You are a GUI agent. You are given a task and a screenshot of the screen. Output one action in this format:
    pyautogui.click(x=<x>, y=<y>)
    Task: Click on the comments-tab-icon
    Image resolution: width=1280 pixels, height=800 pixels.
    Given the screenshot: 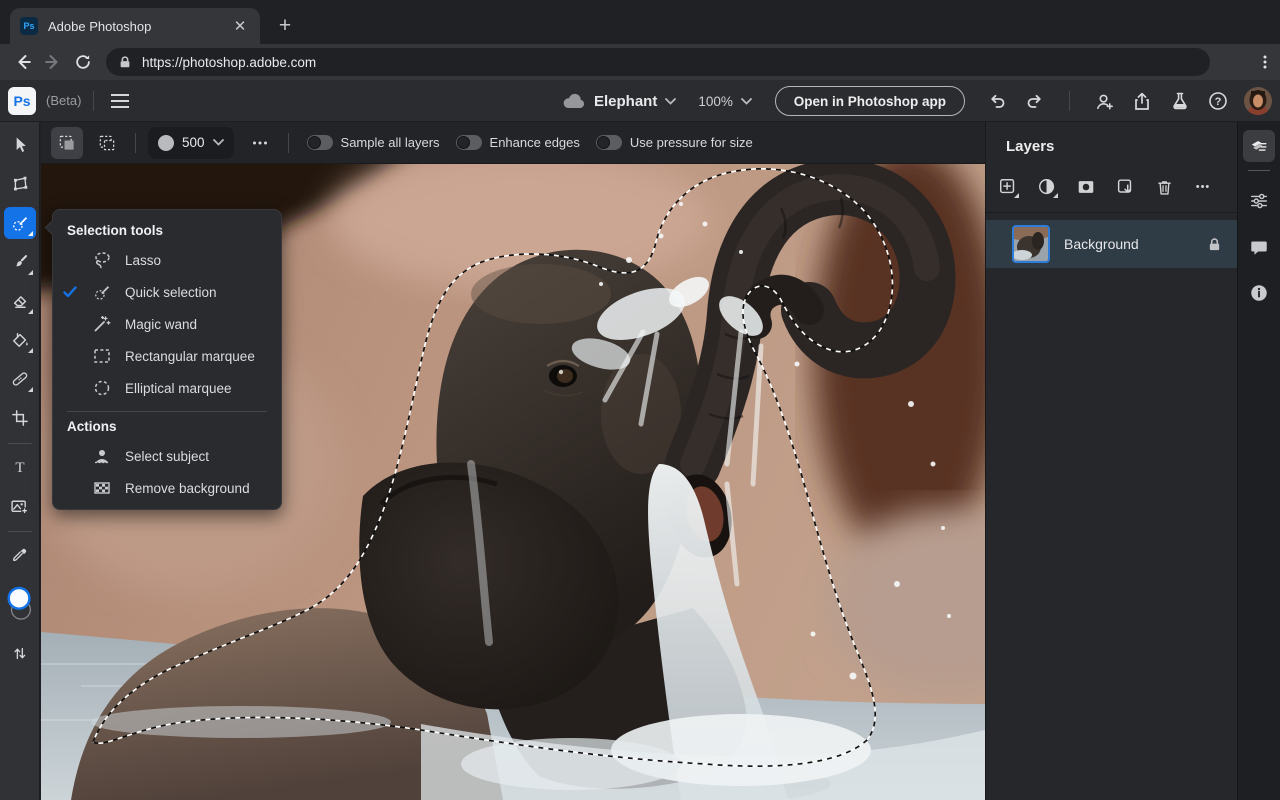 What is the action you would take?
    pyautogui.click(x=1259, y=247)
    